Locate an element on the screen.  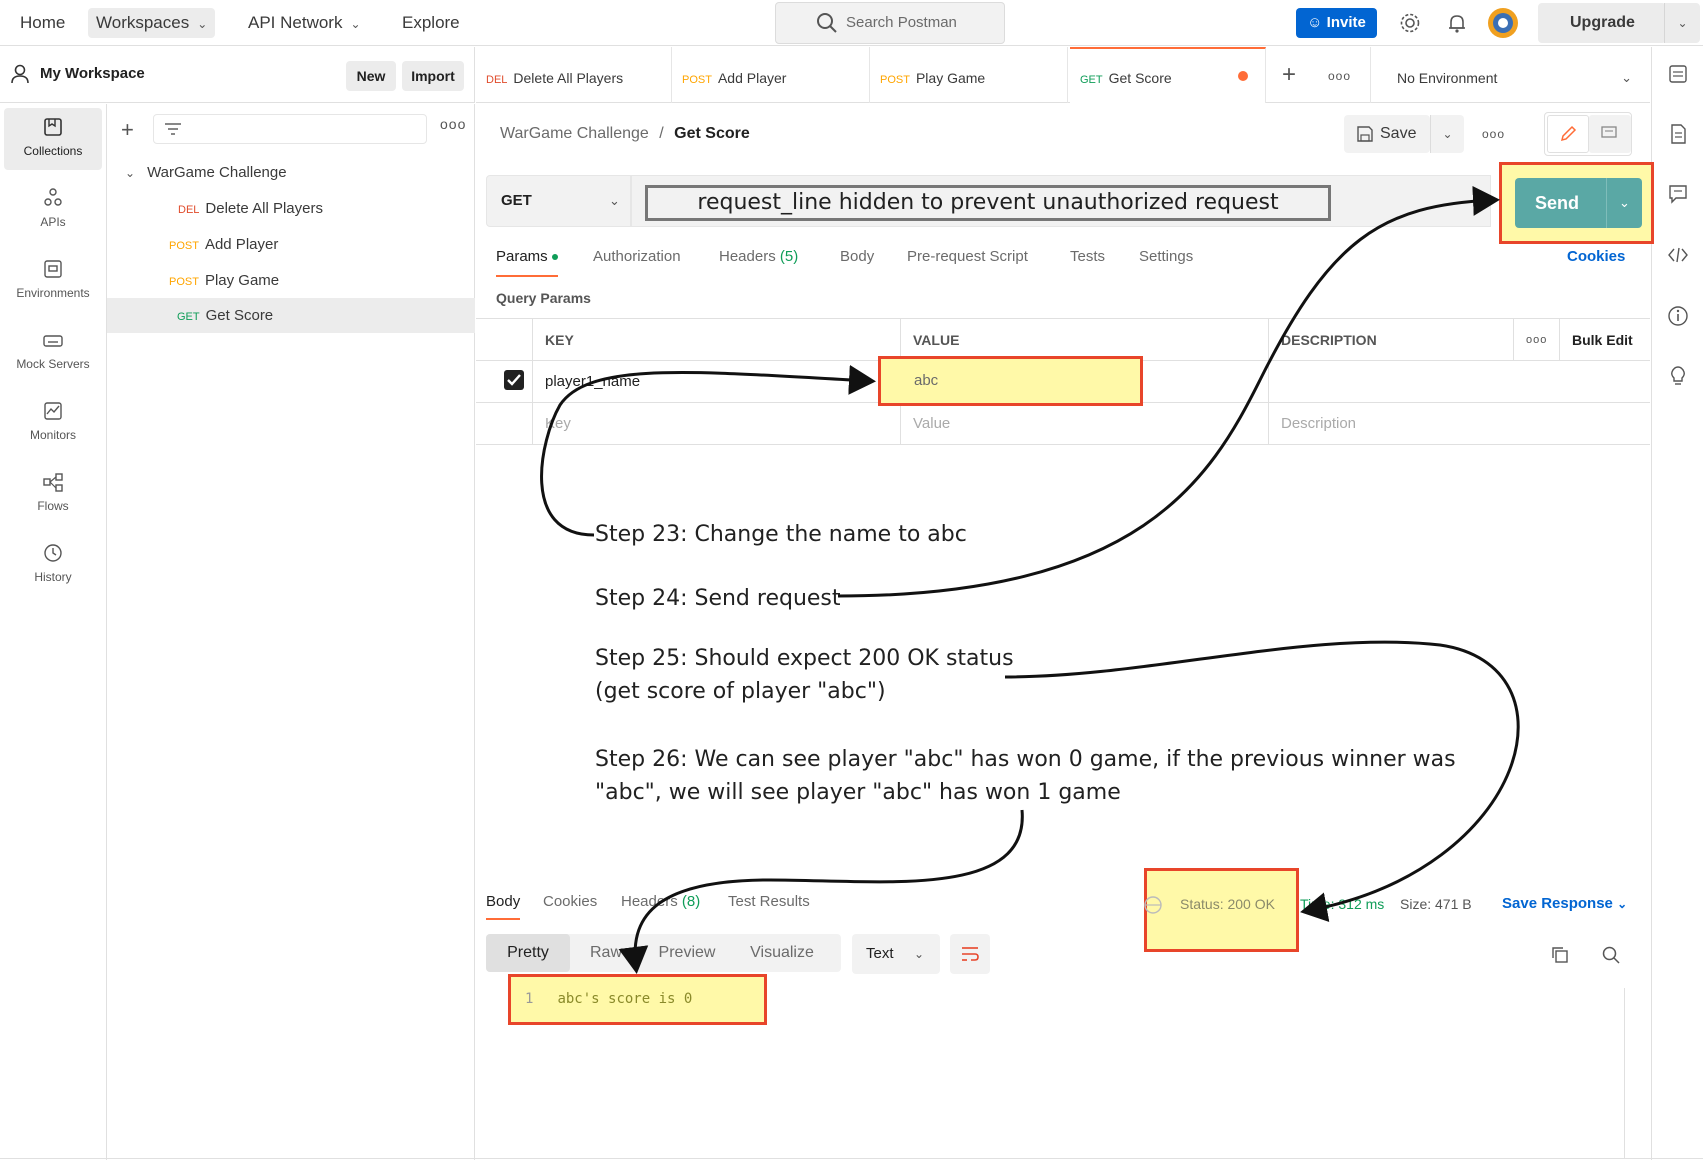
tree-item-delete-all-players: DEL Delete All Players is located at coordinates (291, 208).